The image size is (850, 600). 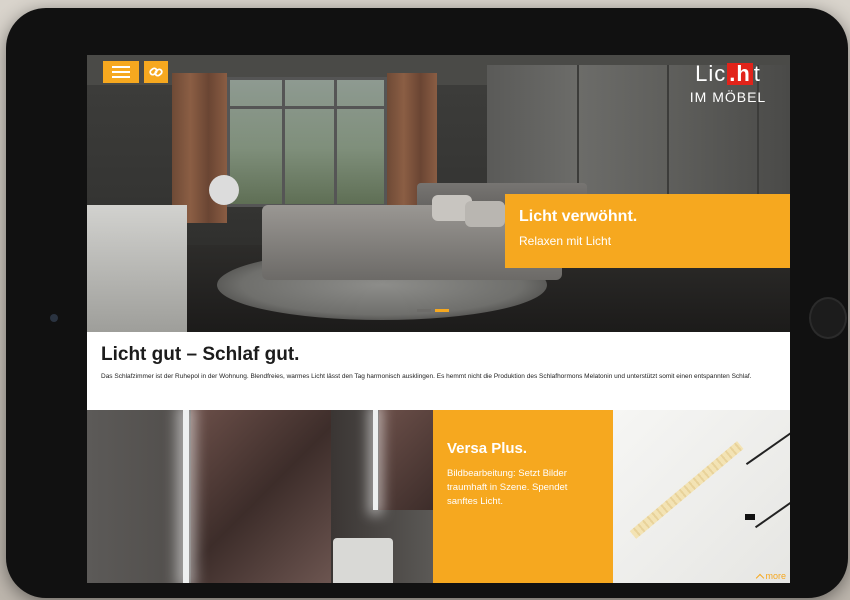 What do you see at coordinates (200, 354) in the screenshot?
I see `intro-title: Licht gut – Schlaf gut.` at bounding box center [200, 354].